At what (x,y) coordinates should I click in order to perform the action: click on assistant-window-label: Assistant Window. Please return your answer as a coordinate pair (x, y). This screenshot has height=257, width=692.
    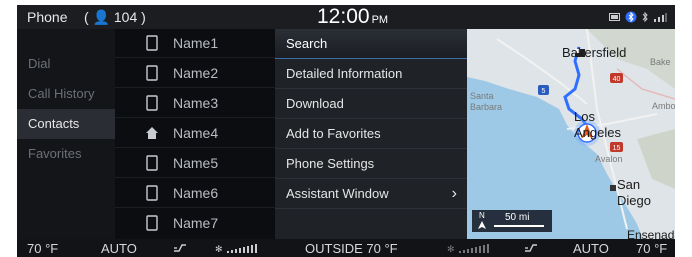
    Looking at the image, I should click on (337, 193).